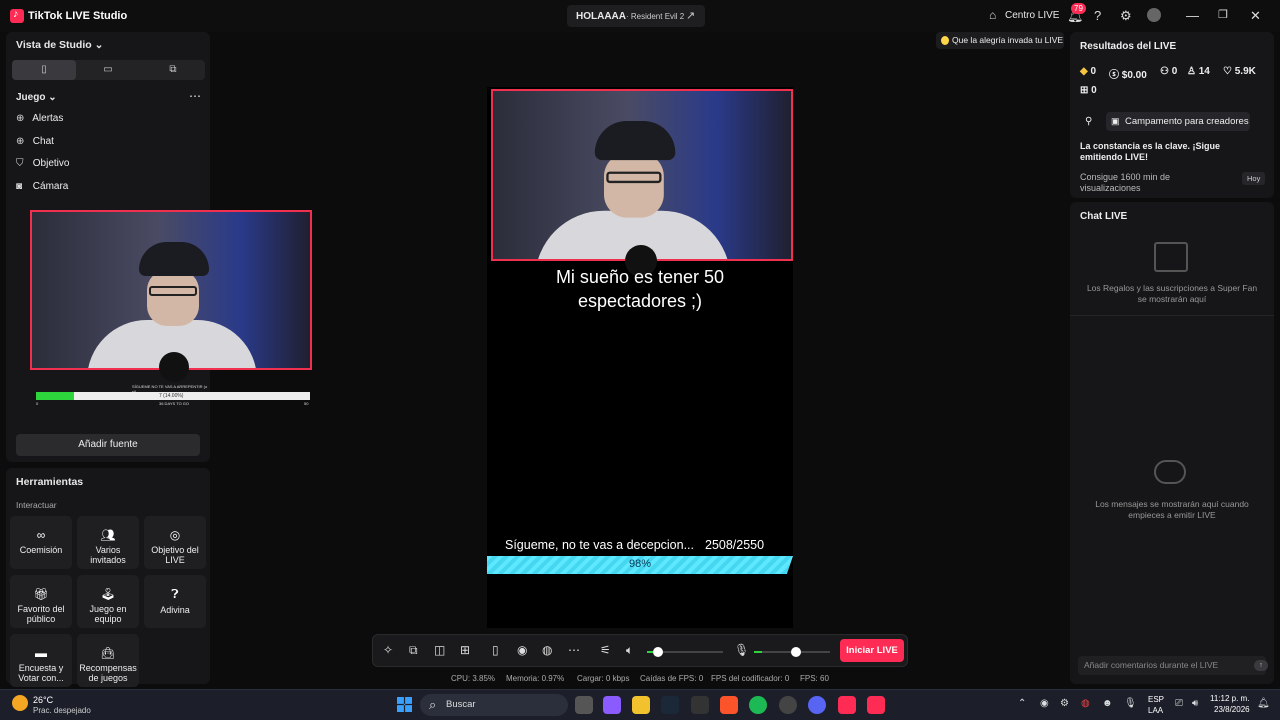 This screenshot has width=1280, height=720. What do you see at coordinates (465, 650) in the screenshot?
I see `add-scene-icon: ⊞` at bounding box center [465, 650].